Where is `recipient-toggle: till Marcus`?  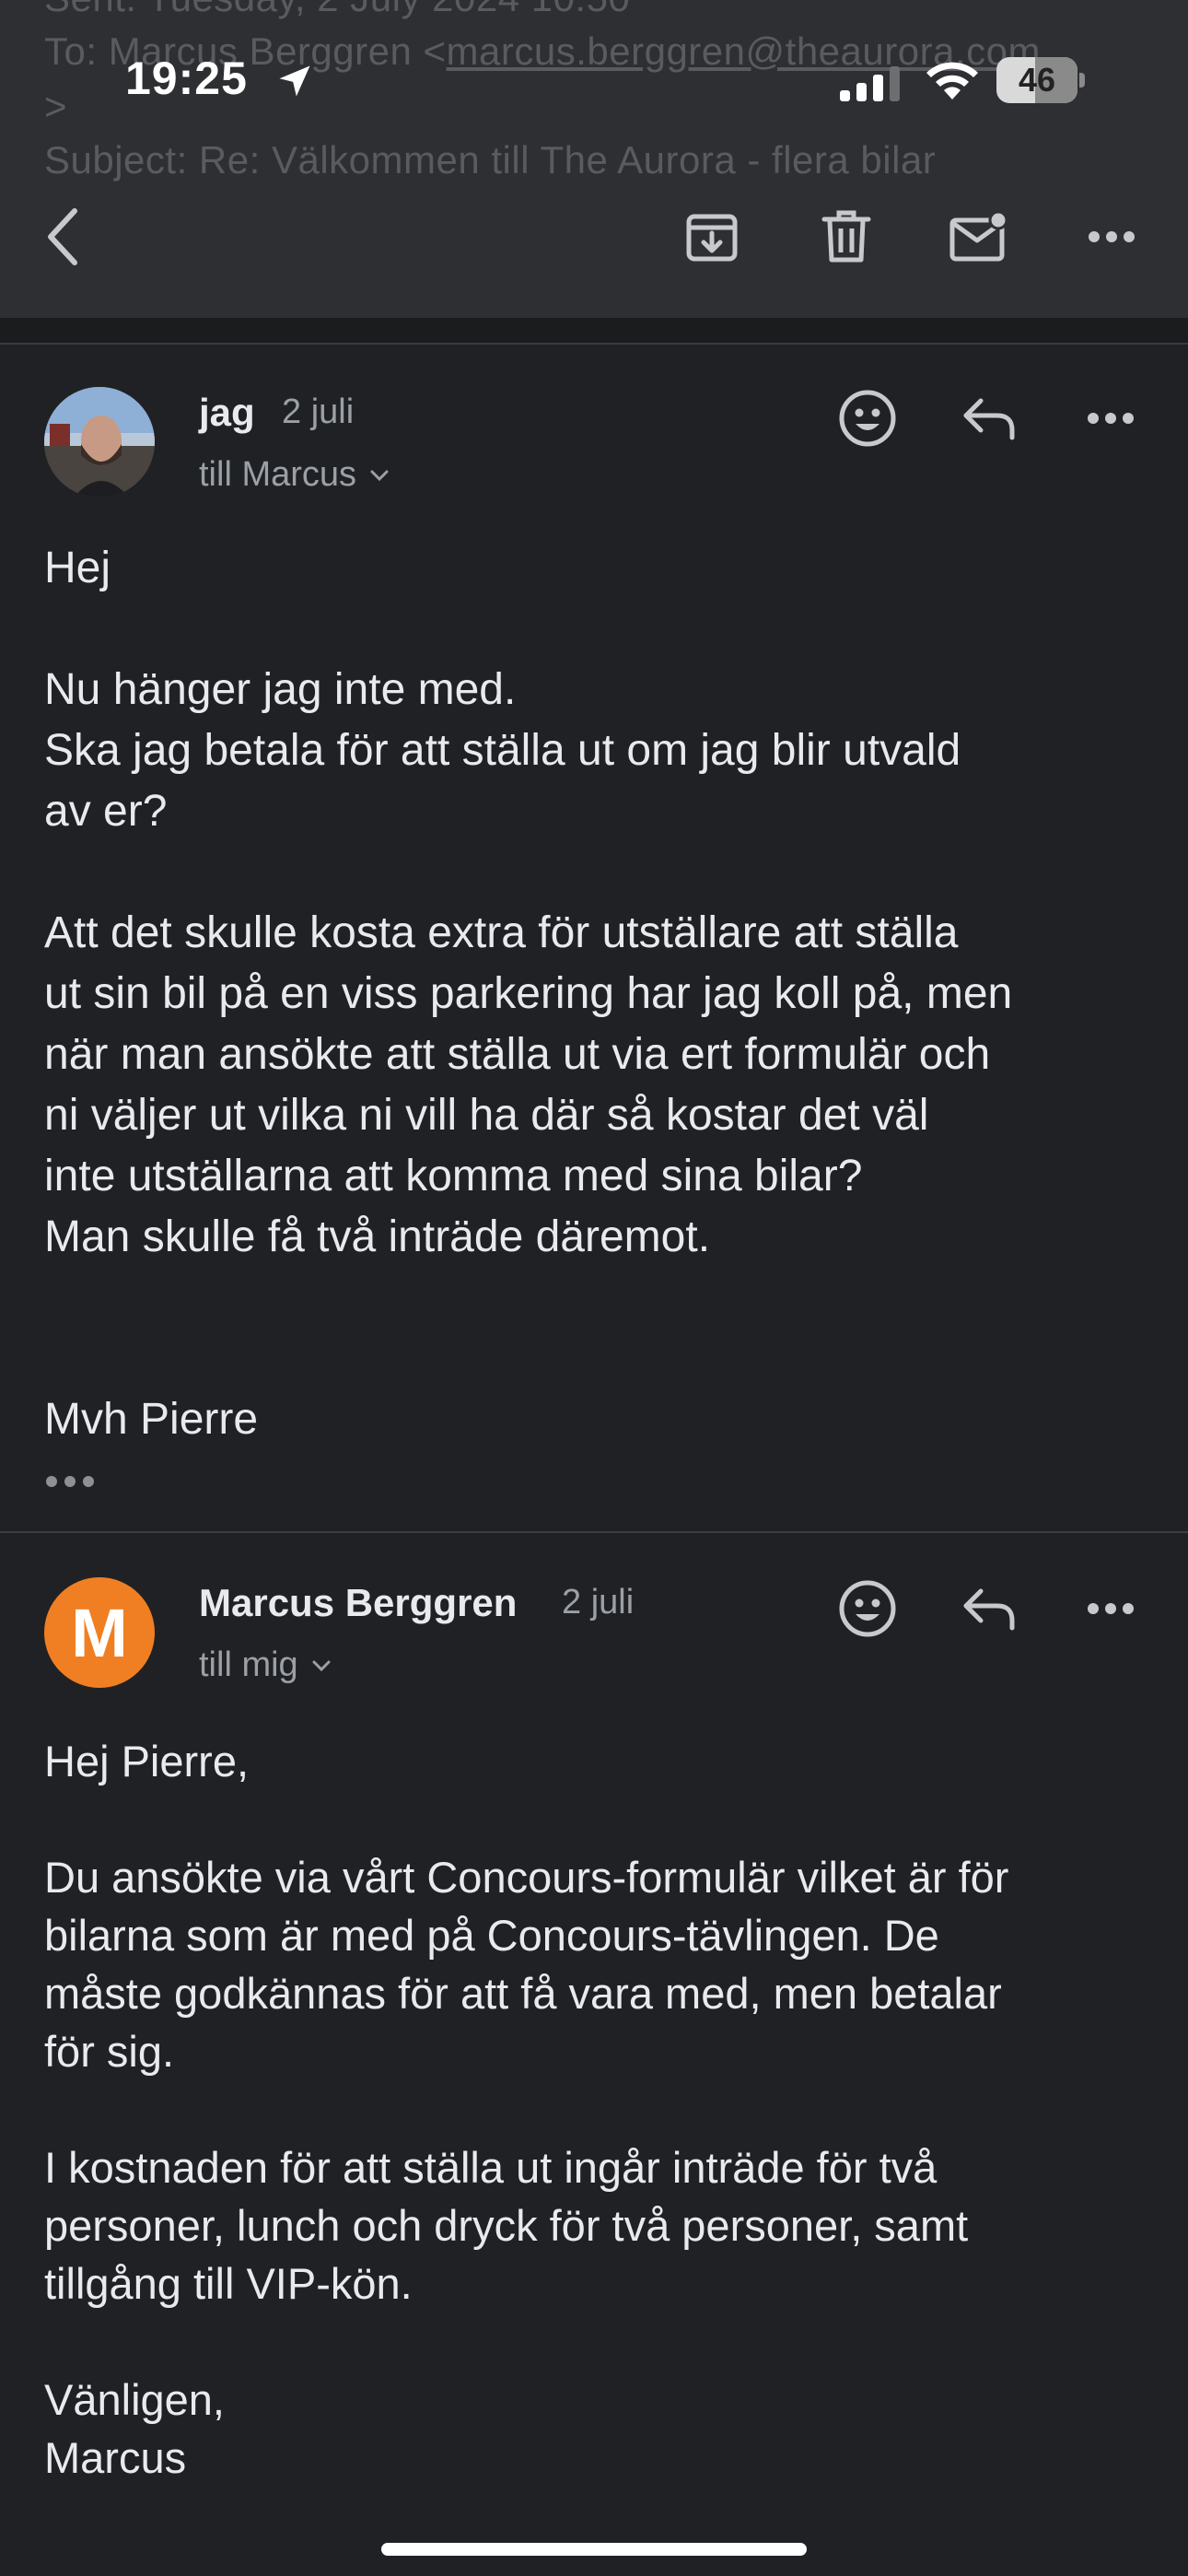 recipient-toggle: till Marcus is located at coordinates (294, 475).